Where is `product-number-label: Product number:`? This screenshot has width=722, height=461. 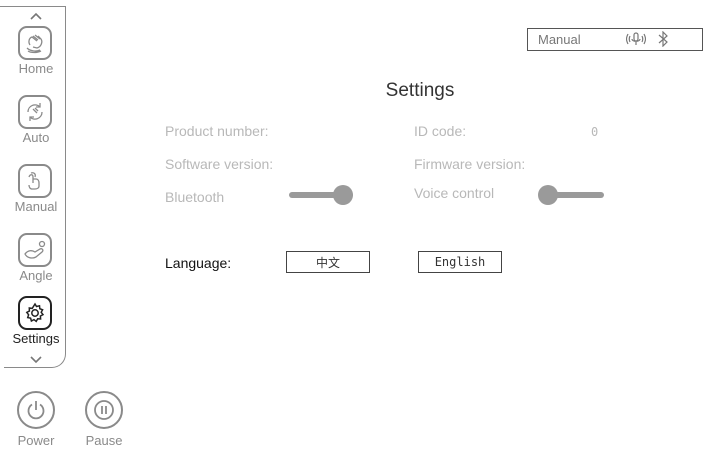 product-number-label: Product number: is located at coordinates (217, 131).